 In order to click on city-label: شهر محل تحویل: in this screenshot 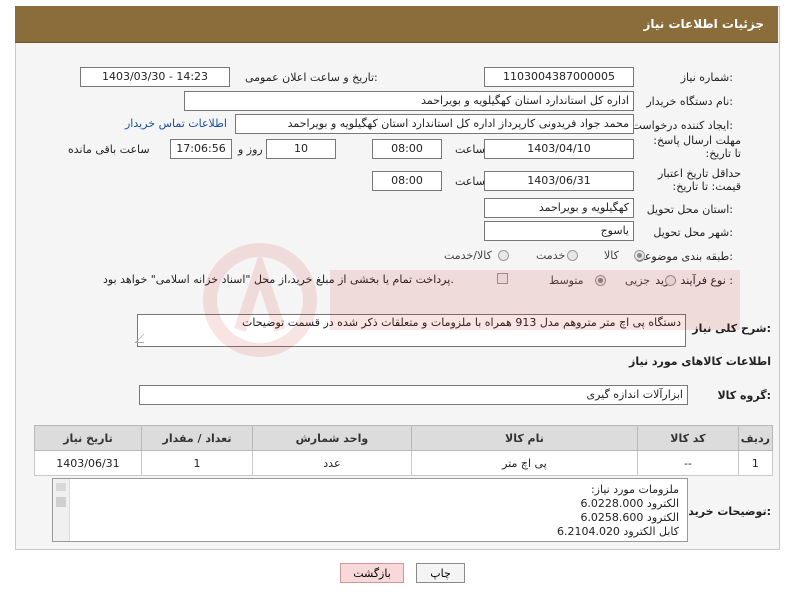, I will do `click(693, 232)`.